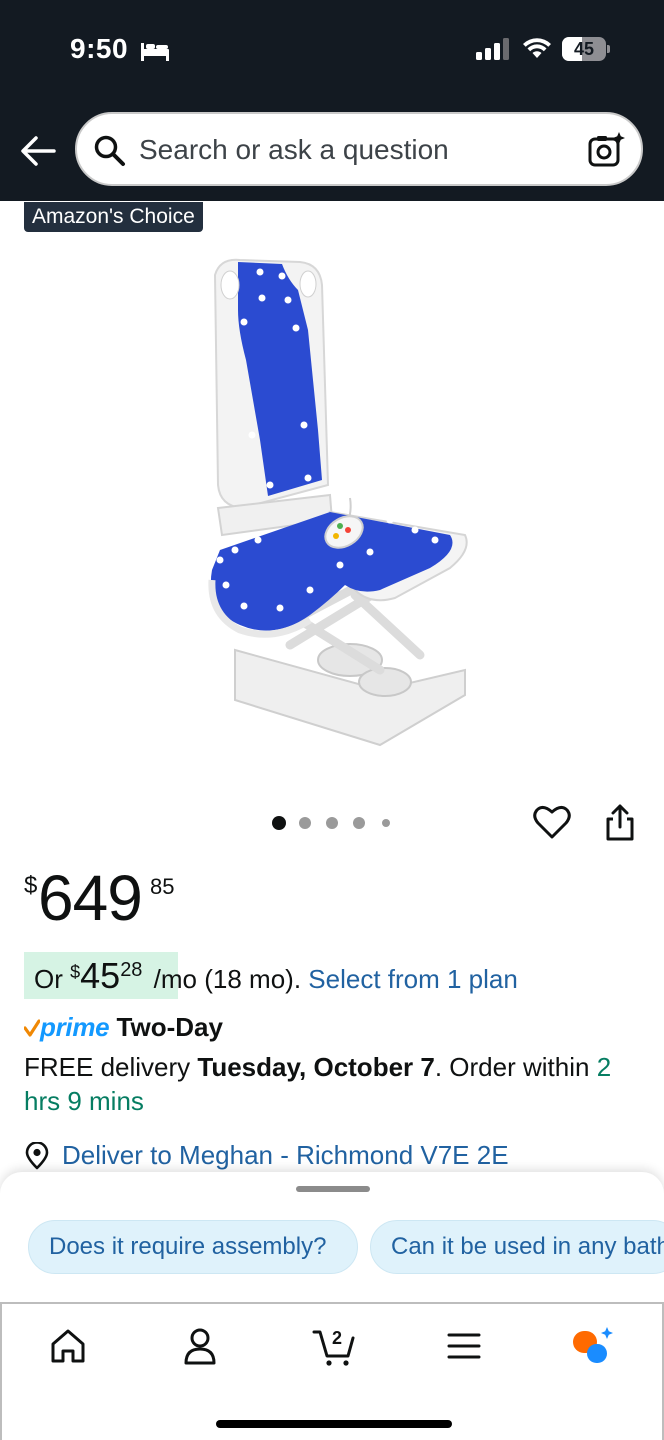  I want to click on carousel-dot-active, so click(279, 823).